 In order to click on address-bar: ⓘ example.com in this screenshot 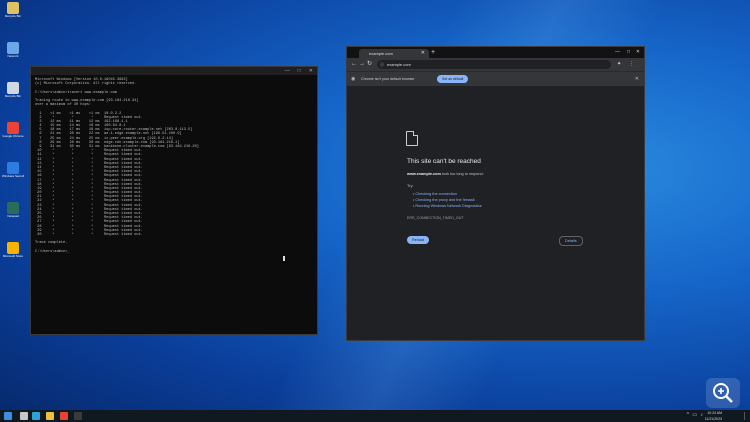, I will do `click(494, 64)`.